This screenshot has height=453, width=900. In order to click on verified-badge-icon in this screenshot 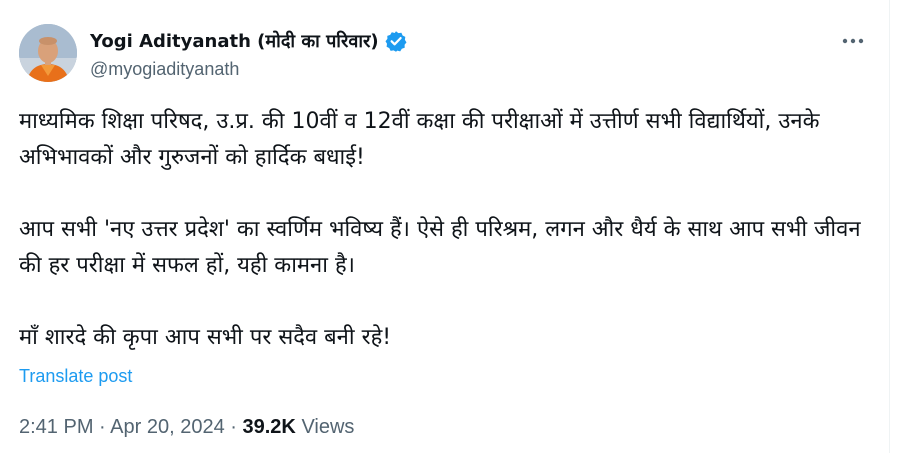, I will do `click(396, 41)`.